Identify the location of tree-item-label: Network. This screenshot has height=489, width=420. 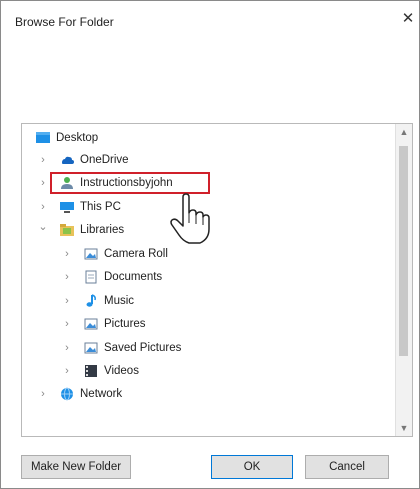
(101, 394).